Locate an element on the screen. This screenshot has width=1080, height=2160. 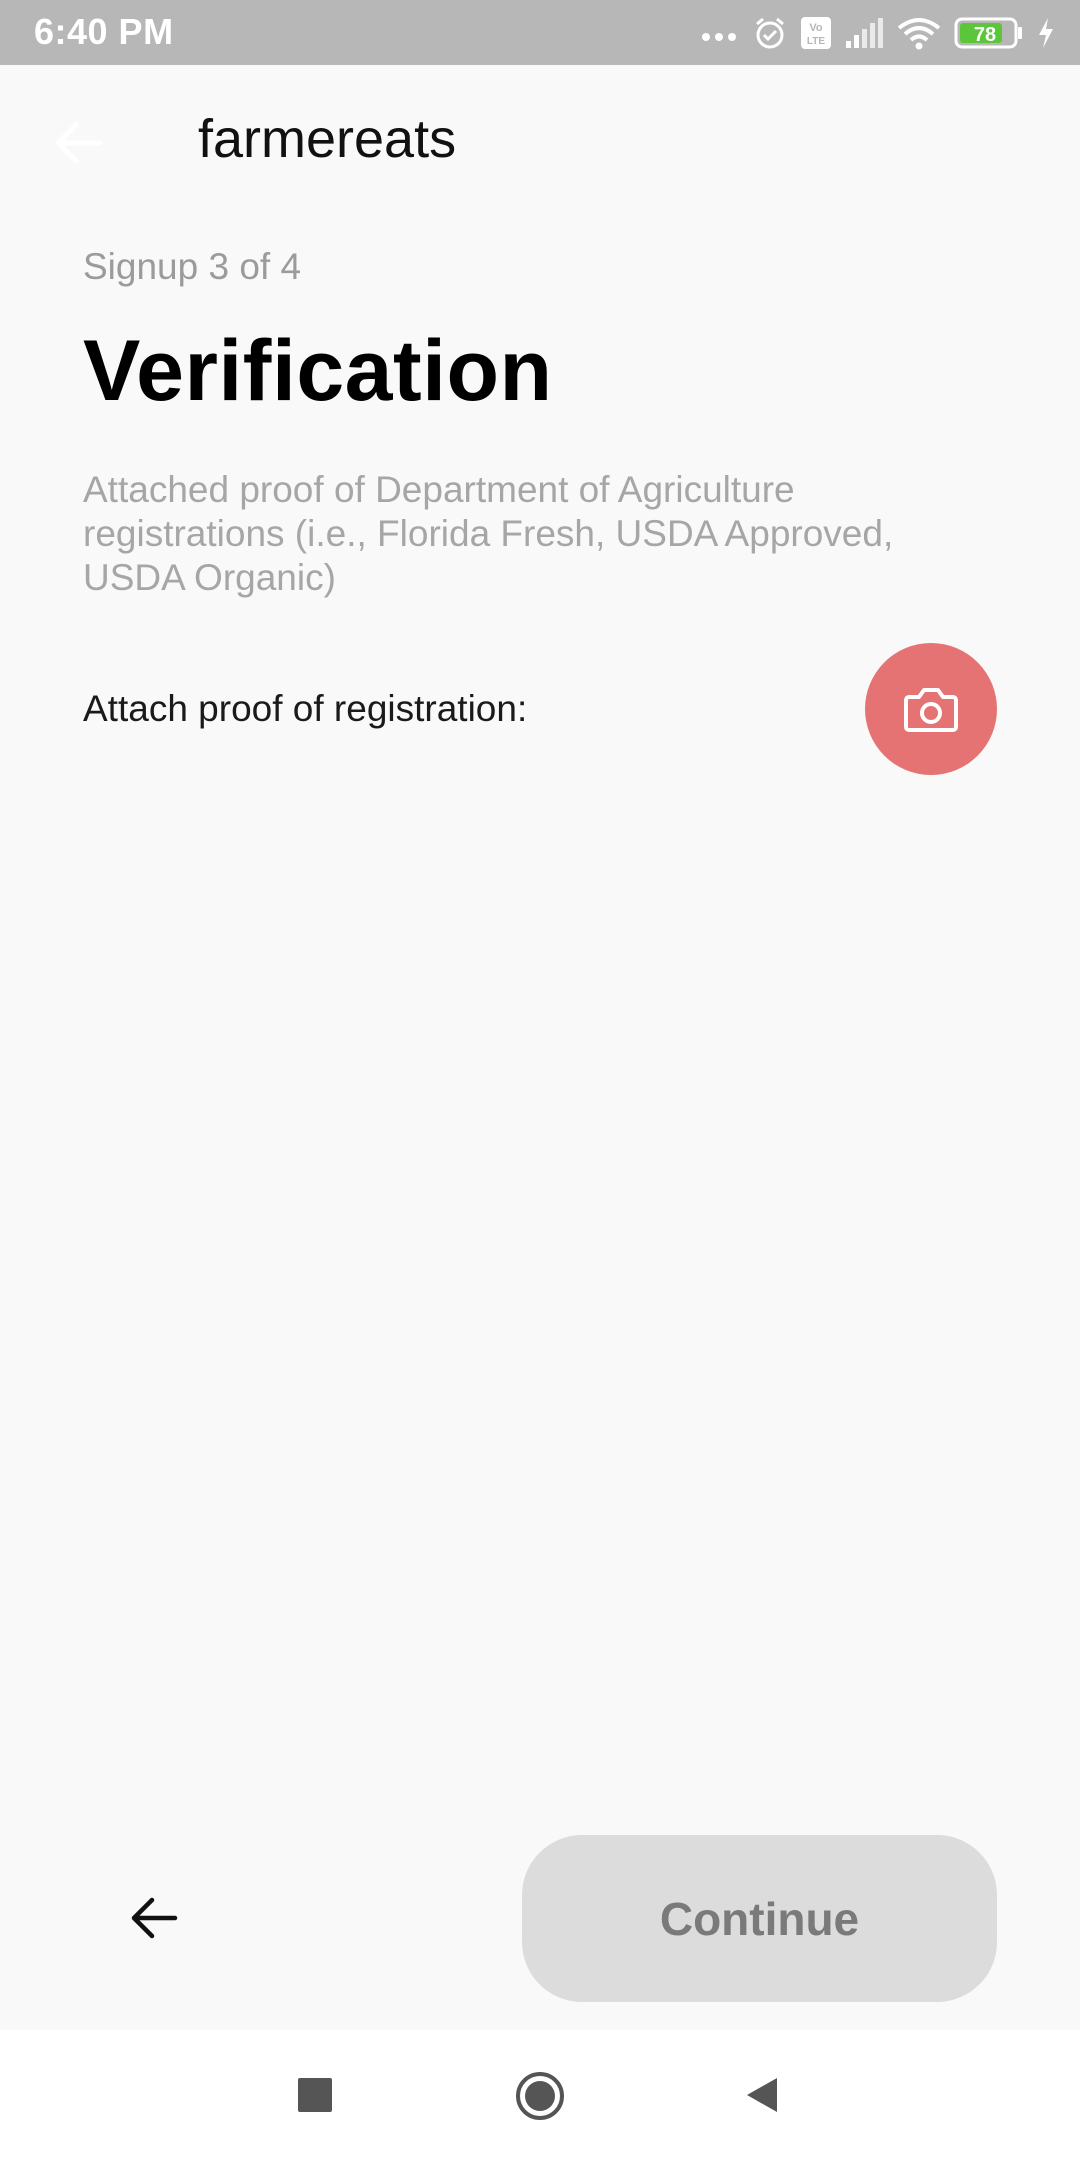
wifi-icon is located at coordinates (919, 34).